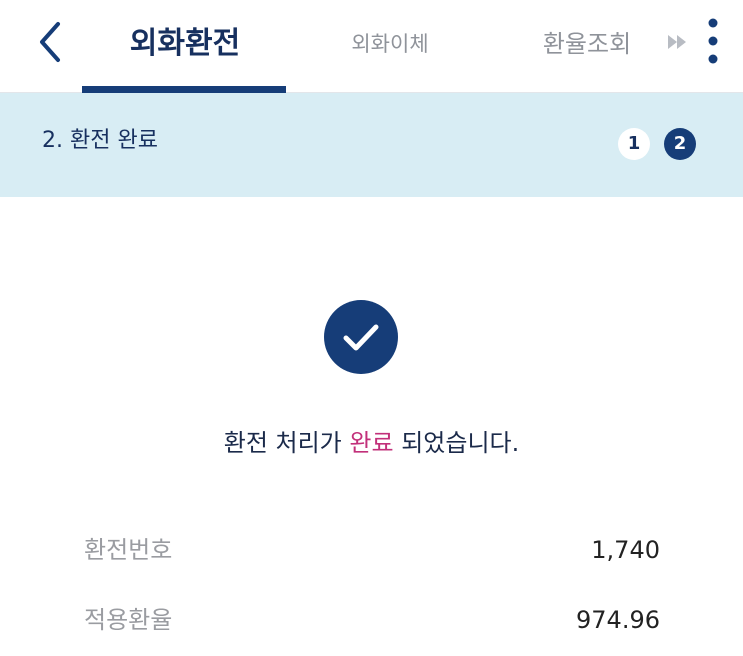  I want to click on tab-foreign-transfer: 외화이체, so click(390, 44).